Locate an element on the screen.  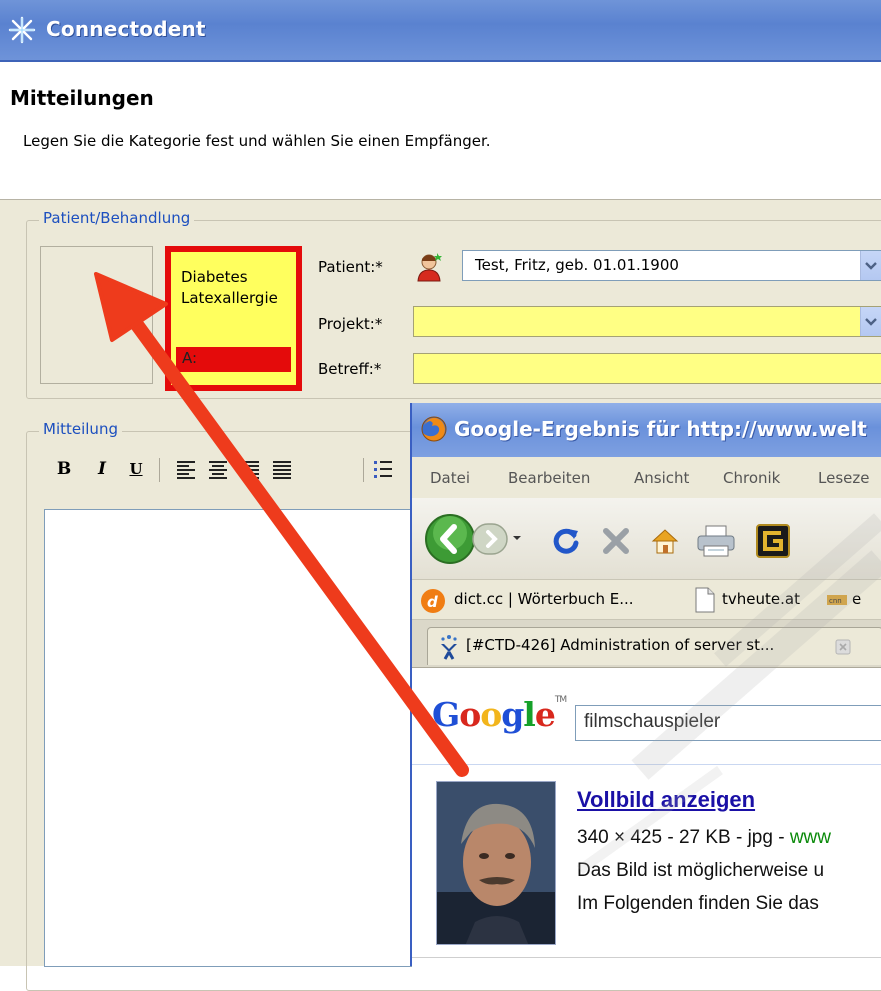
menu-lesezeichen: Leseze is located at coordinates (843, 478).